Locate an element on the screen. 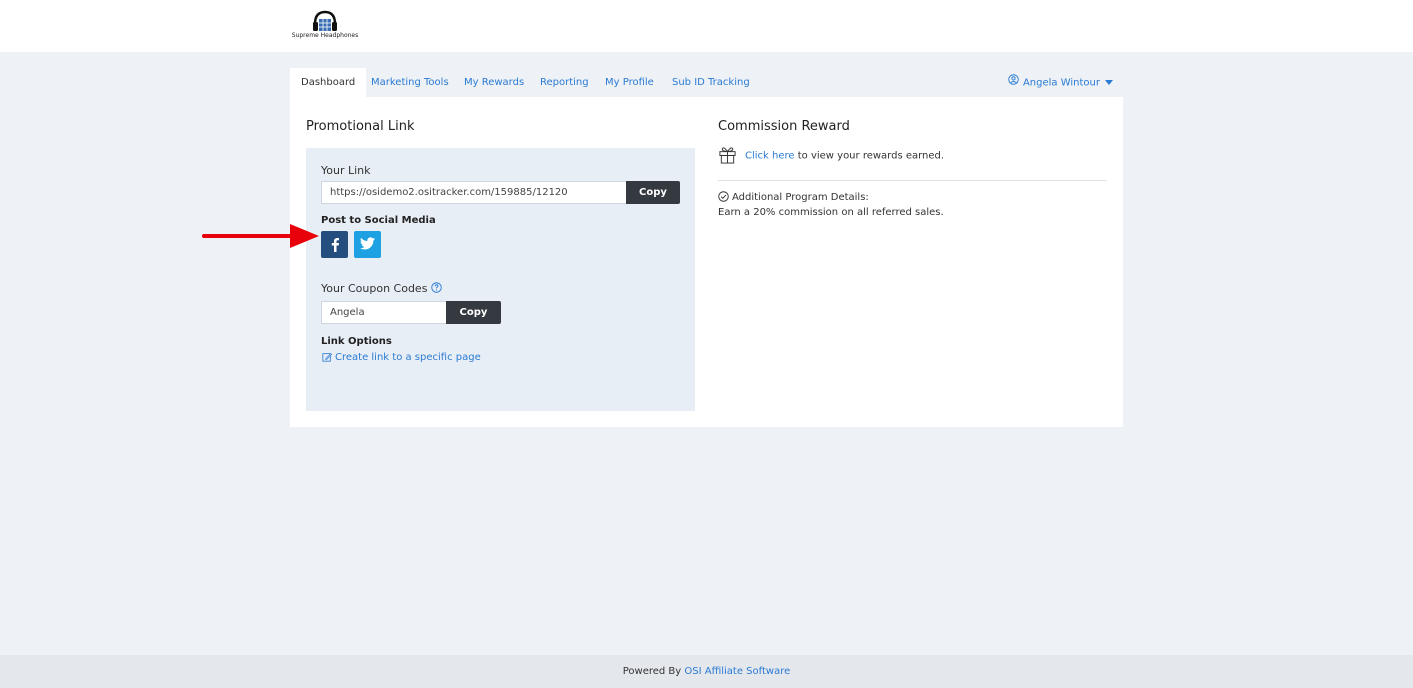  coupon-codes-label-text: Your Coupon Codes is located at coordinates (374, 288).